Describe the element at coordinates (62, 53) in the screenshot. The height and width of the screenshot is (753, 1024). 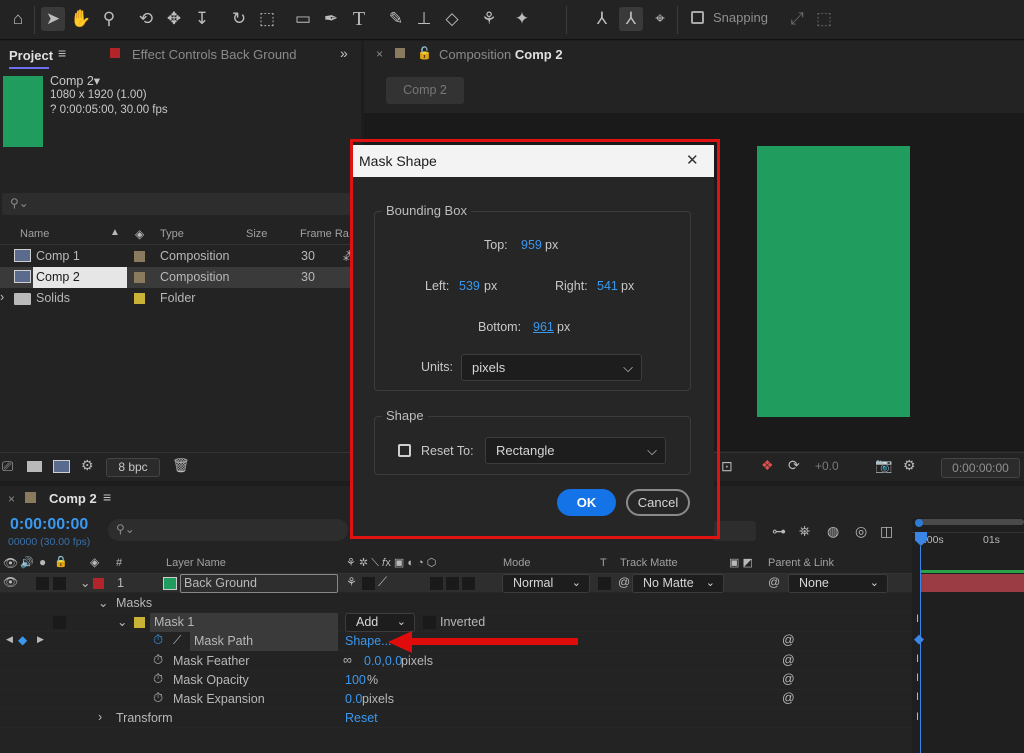
I see `panel-menu-icon: ≡` at that location.